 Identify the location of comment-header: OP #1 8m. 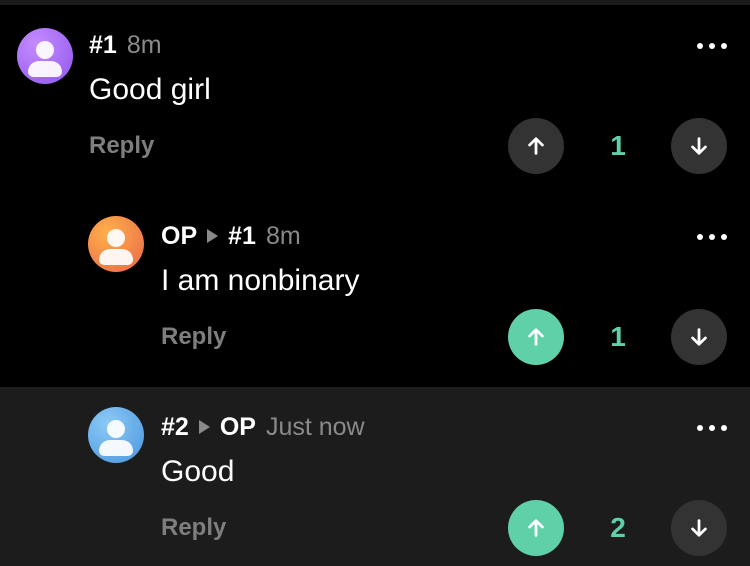
(231, 236).